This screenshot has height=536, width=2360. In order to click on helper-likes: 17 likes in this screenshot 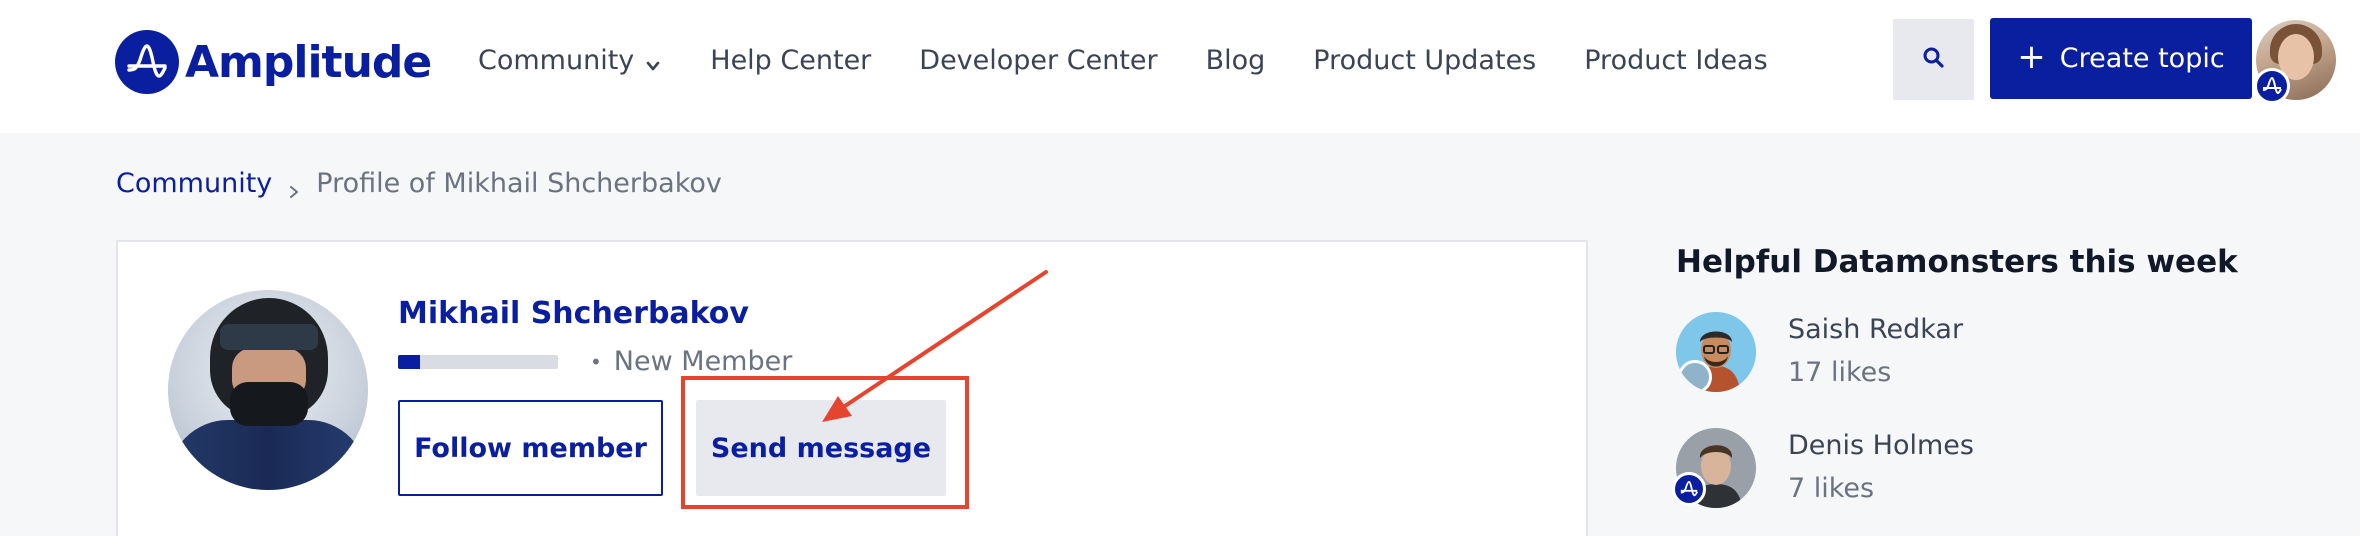, I will do `click(1840, 372)`.